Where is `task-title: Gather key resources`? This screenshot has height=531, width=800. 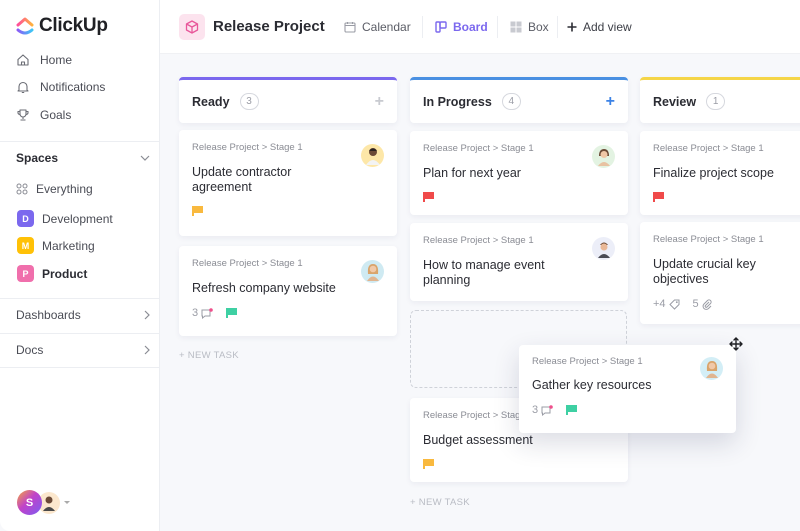 task-title: Gather key resources is located at coordinates (592, 385).